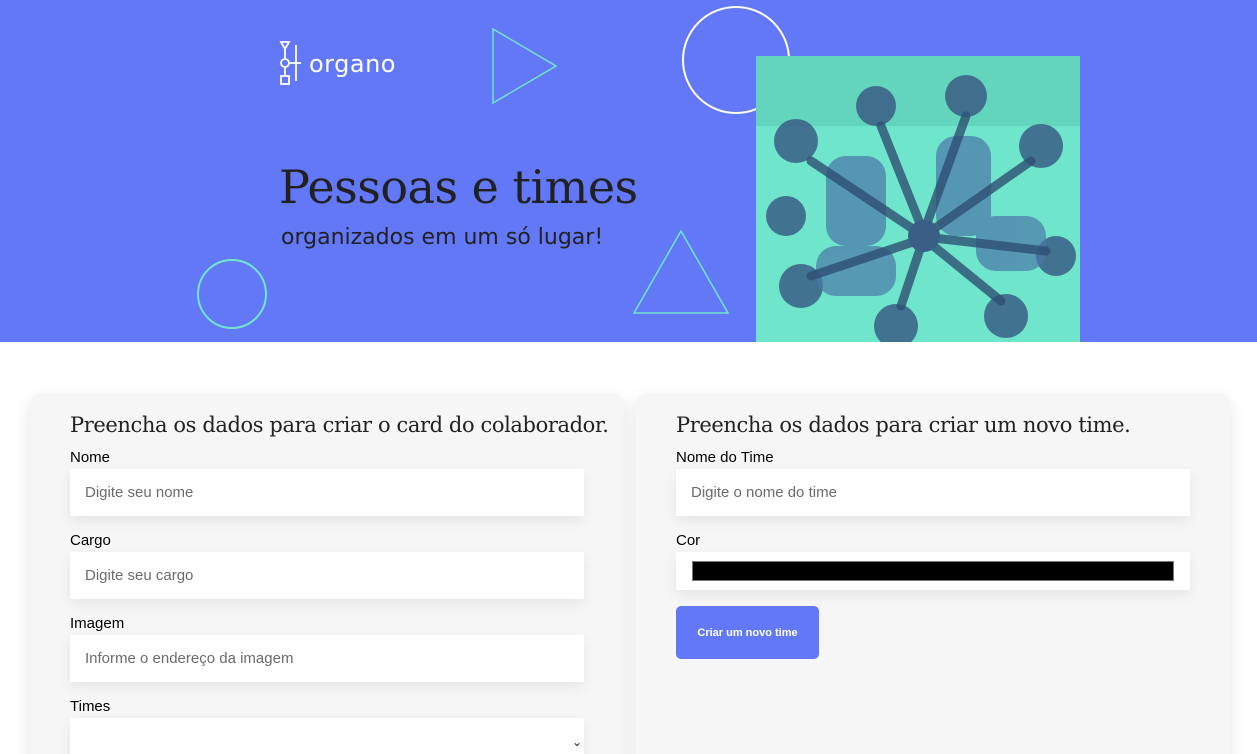  What do you see at coordinates (933, 492) in the screenshot?
I see `team-name-input` at bounding box center [933, 492].